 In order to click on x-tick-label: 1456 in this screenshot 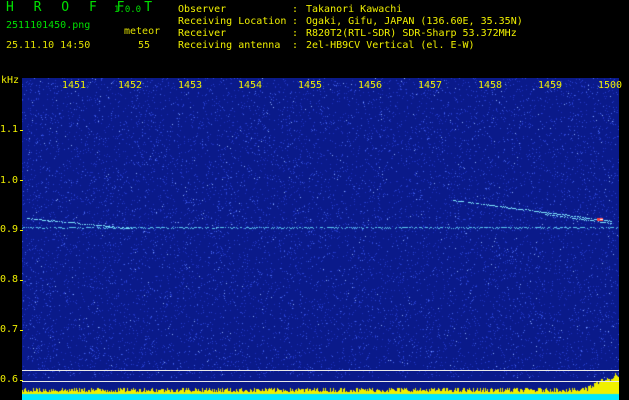, I will do `click(370, 85)`.